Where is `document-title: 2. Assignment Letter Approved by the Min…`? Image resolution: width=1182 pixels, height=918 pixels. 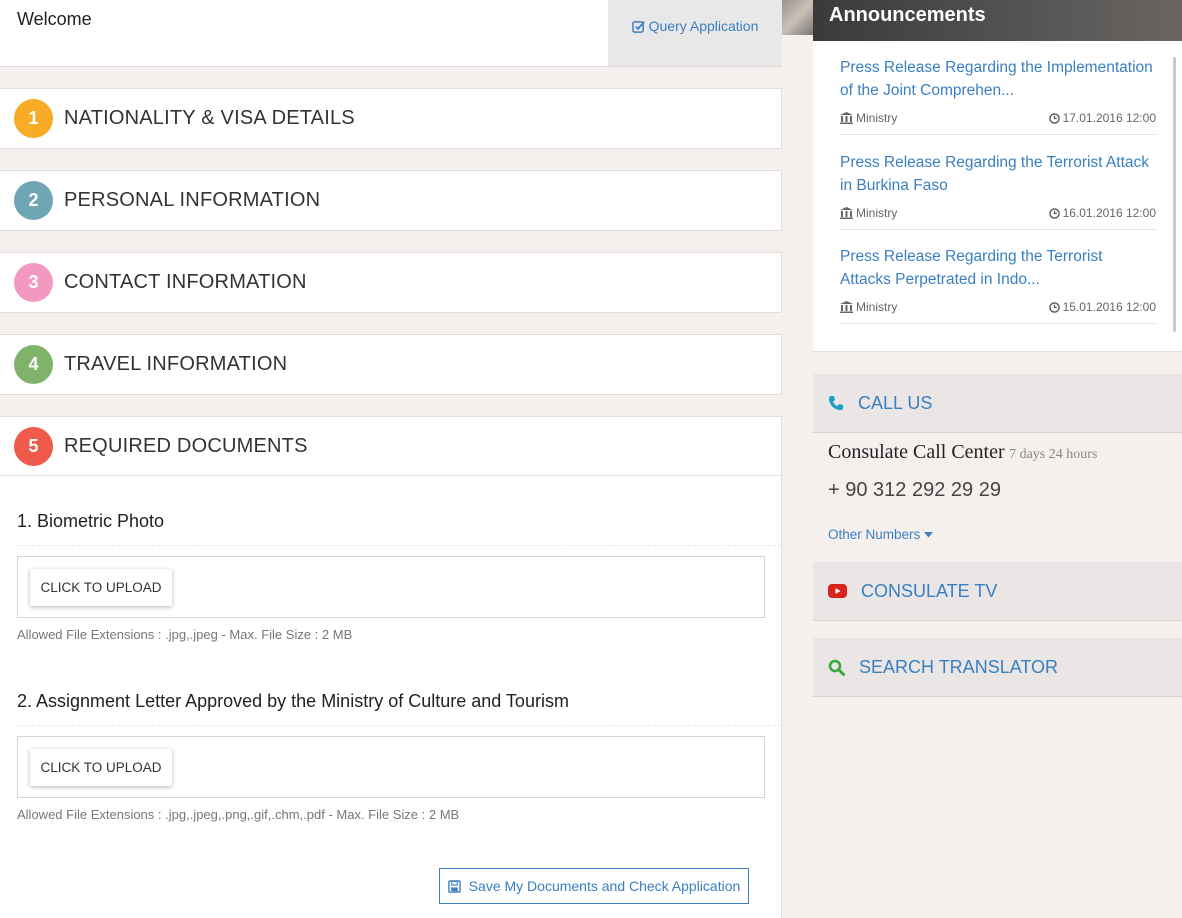 document-title: 2. Assignment Letter Approved by the Min… is located at coordinates (293, 701).